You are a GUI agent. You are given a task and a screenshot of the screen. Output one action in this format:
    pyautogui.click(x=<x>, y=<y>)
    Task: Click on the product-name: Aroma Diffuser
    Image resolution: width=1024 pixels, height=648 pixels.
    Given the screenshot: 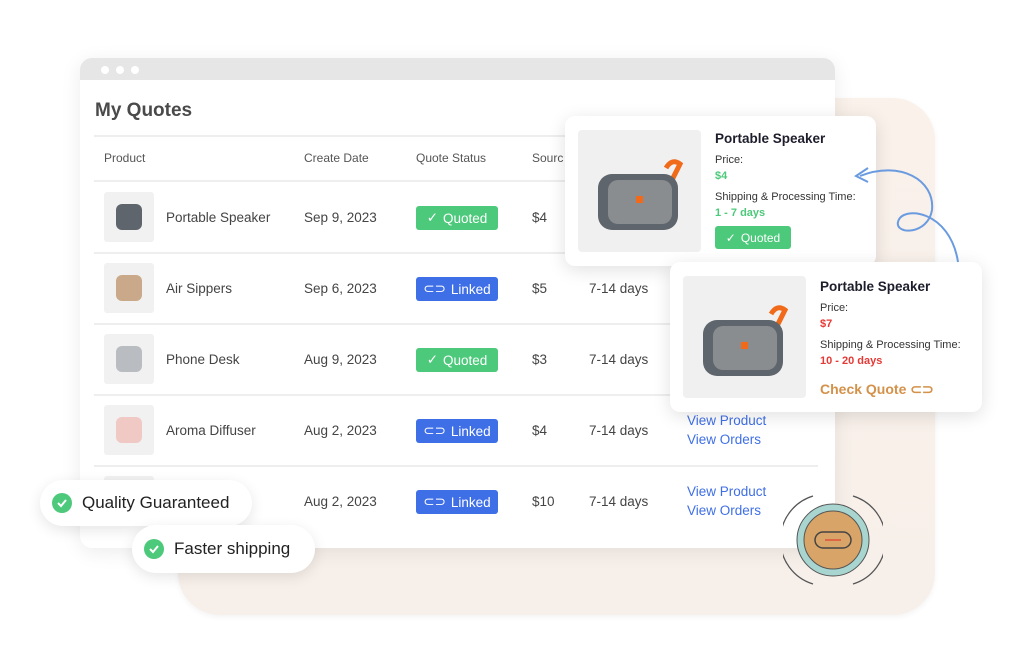 What is the action you would take?
    pyautogui.click(x=211, y=430)
    